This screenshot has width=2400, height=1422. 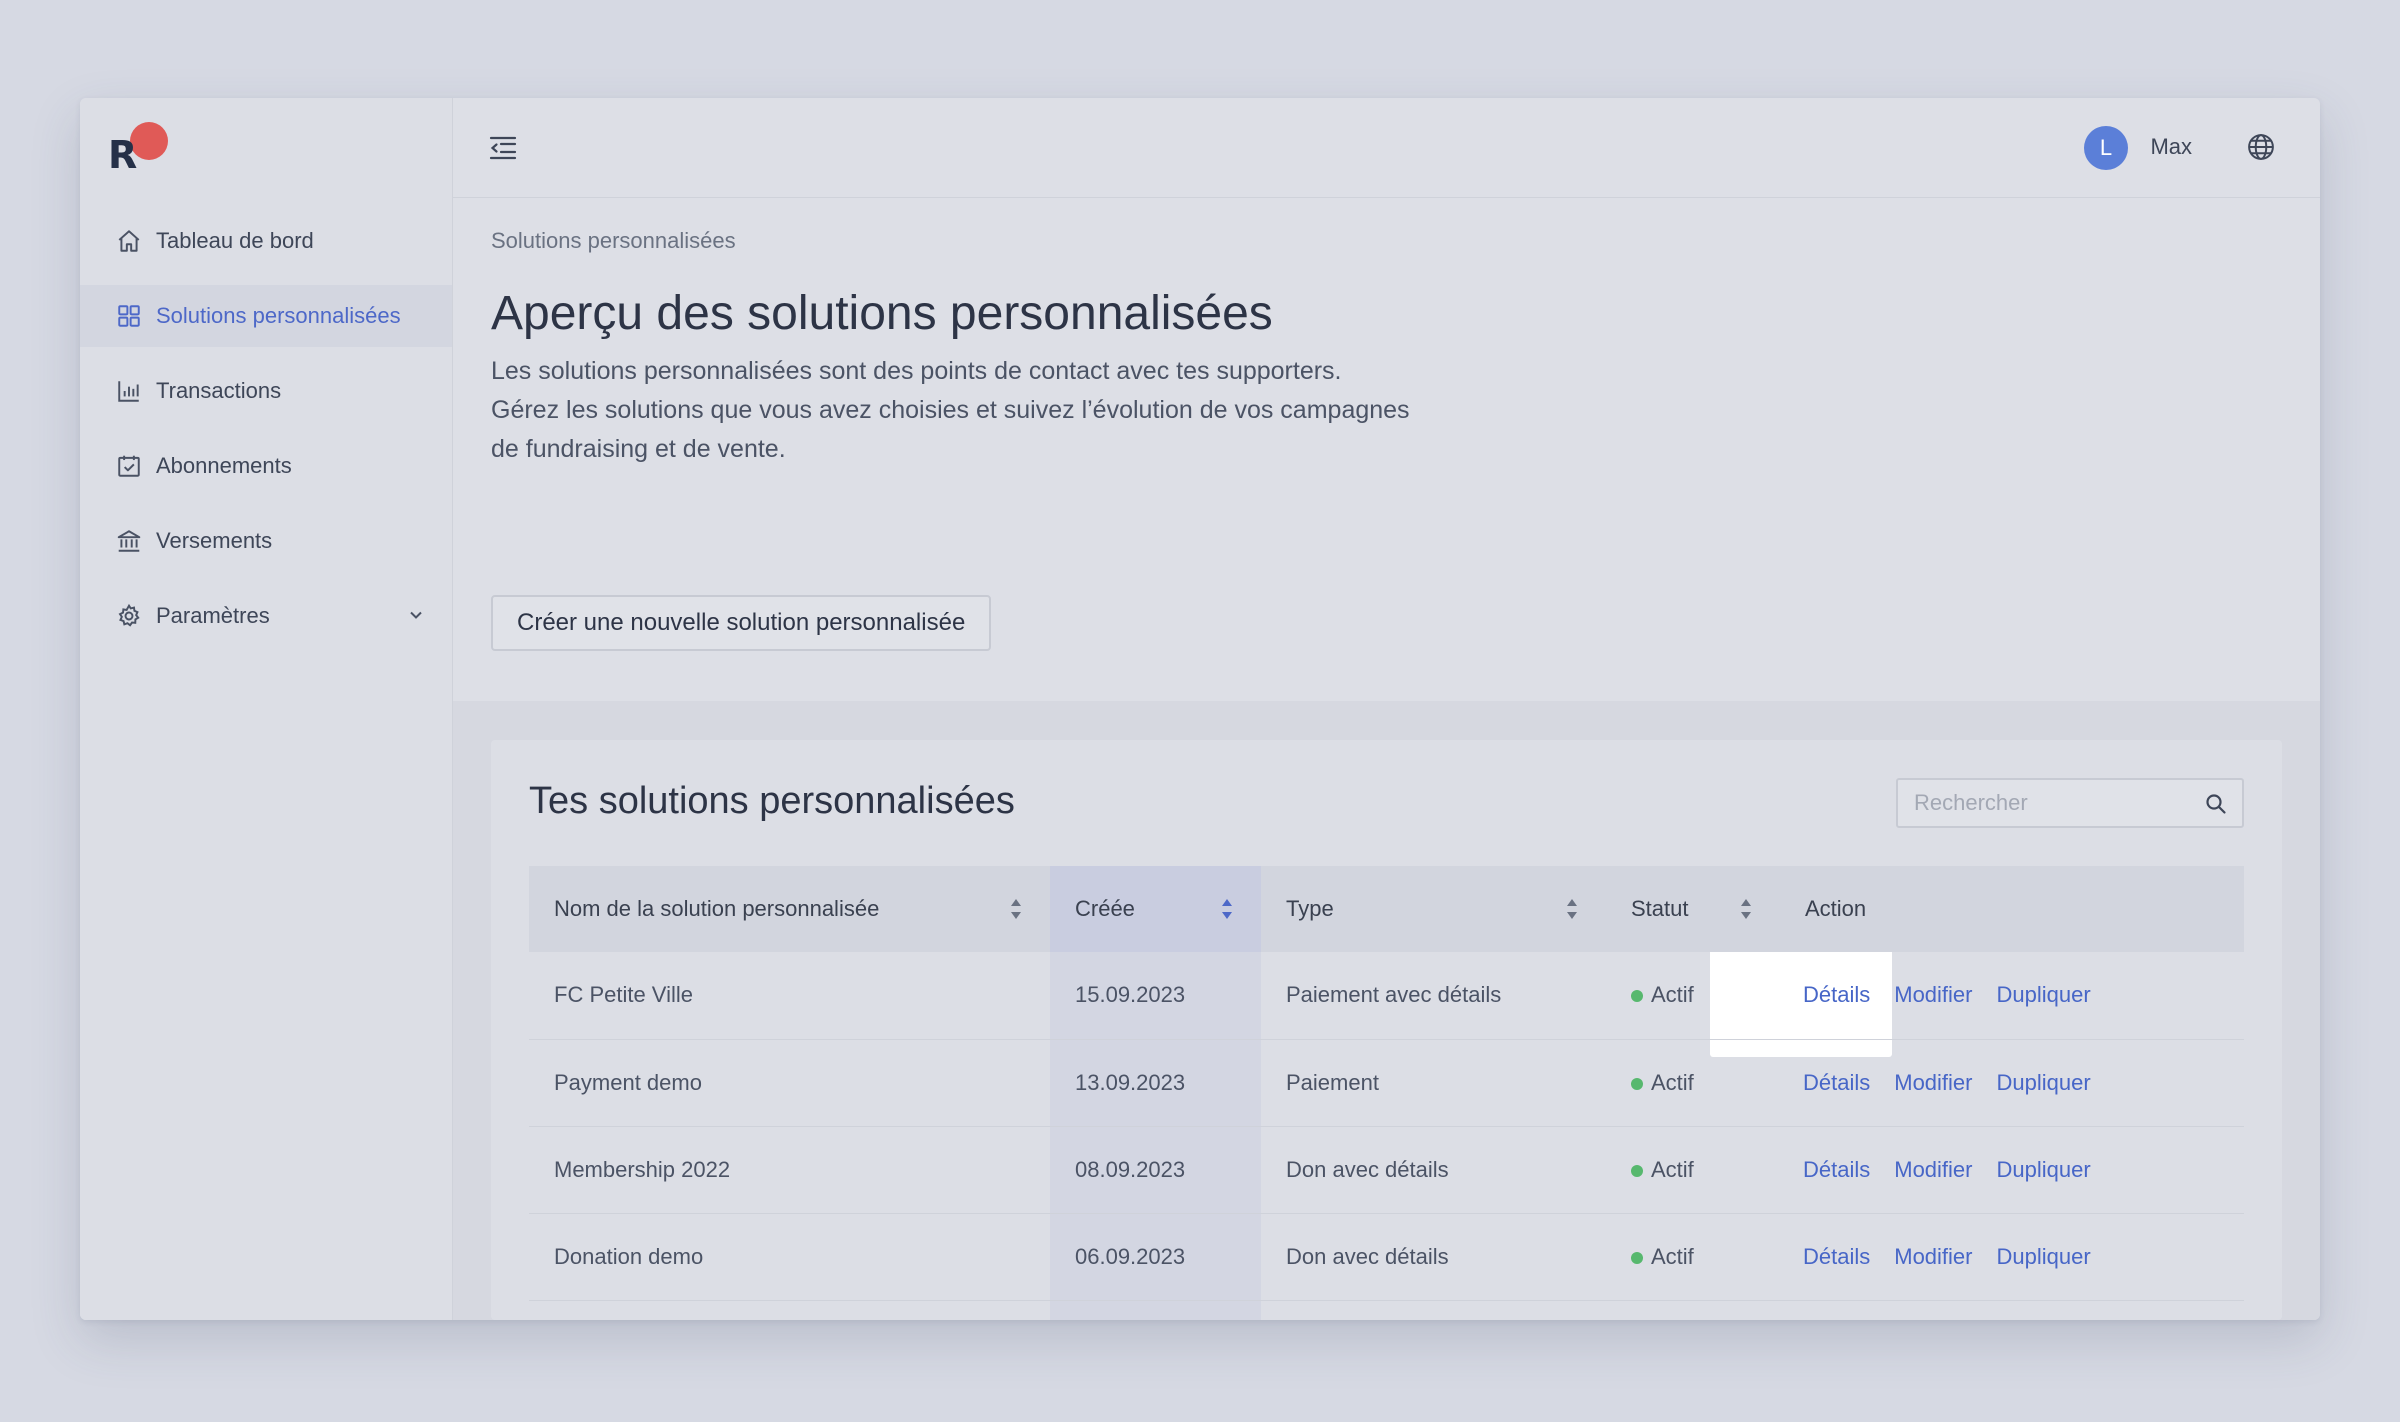 What do you see at coordinates (2106, 148) in the screenshot?
I see `avatar: L` at bounding box center [2106, 148].